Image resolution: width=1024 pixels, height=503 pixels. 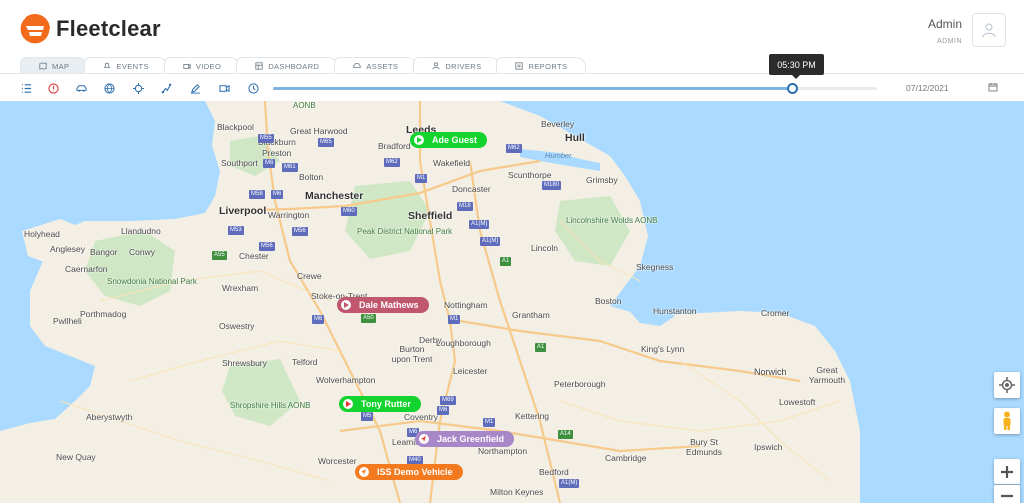 I want to click on pencil-icon, so click(x=195, y=88).